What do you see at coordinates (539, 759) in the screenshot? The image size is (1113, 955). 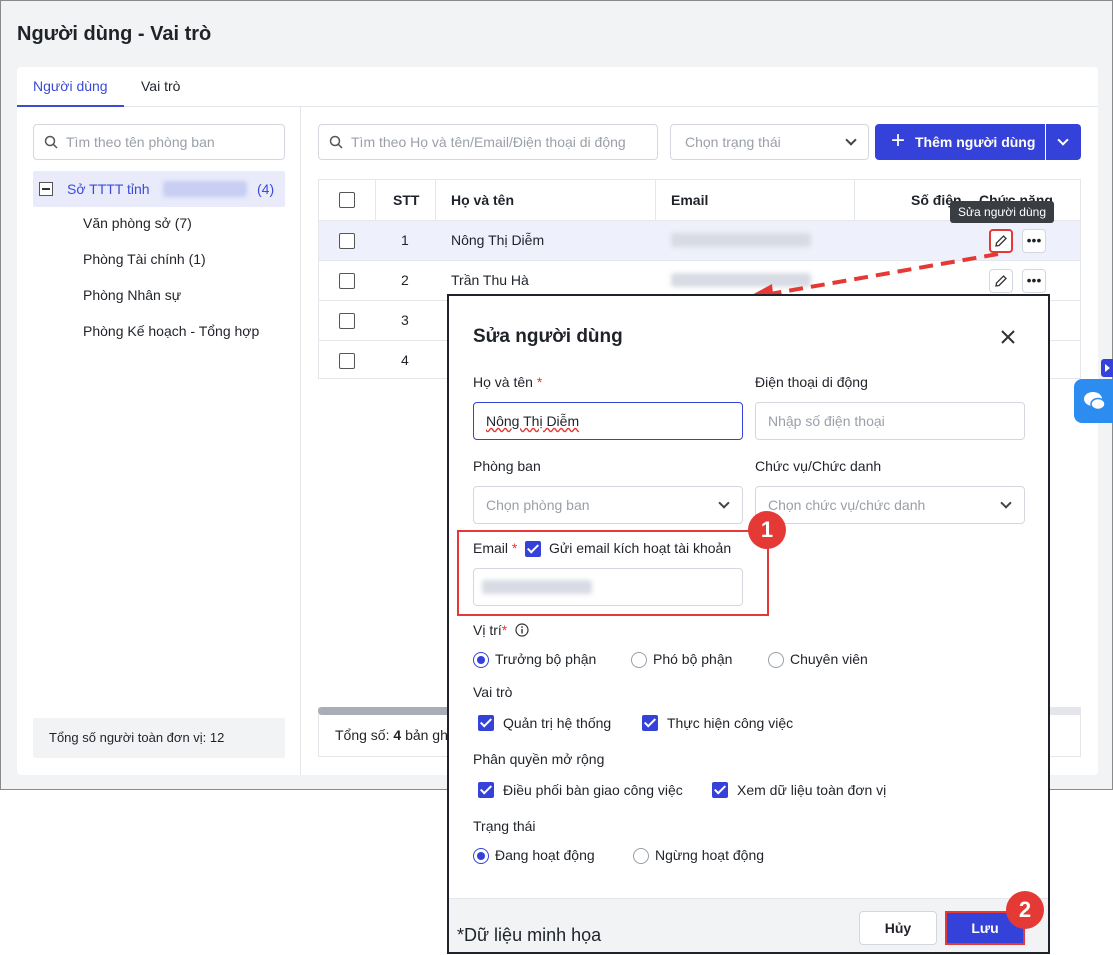 I see `permission-label: Phân quyền mở rộng` at bounding box center [539, 759].